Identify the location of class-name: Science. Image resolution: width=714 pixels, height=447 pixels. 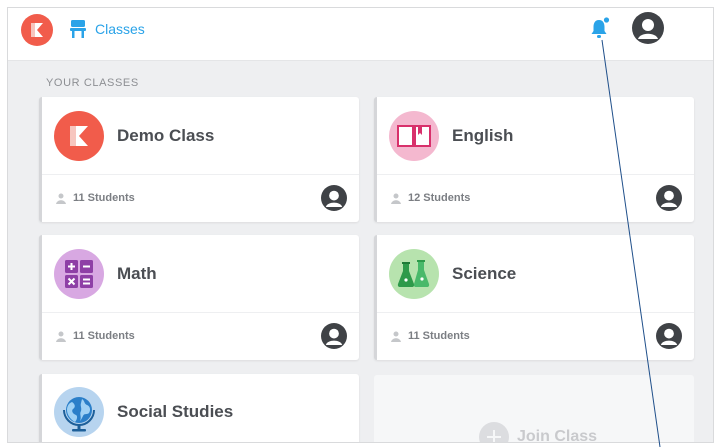
(484, 273).